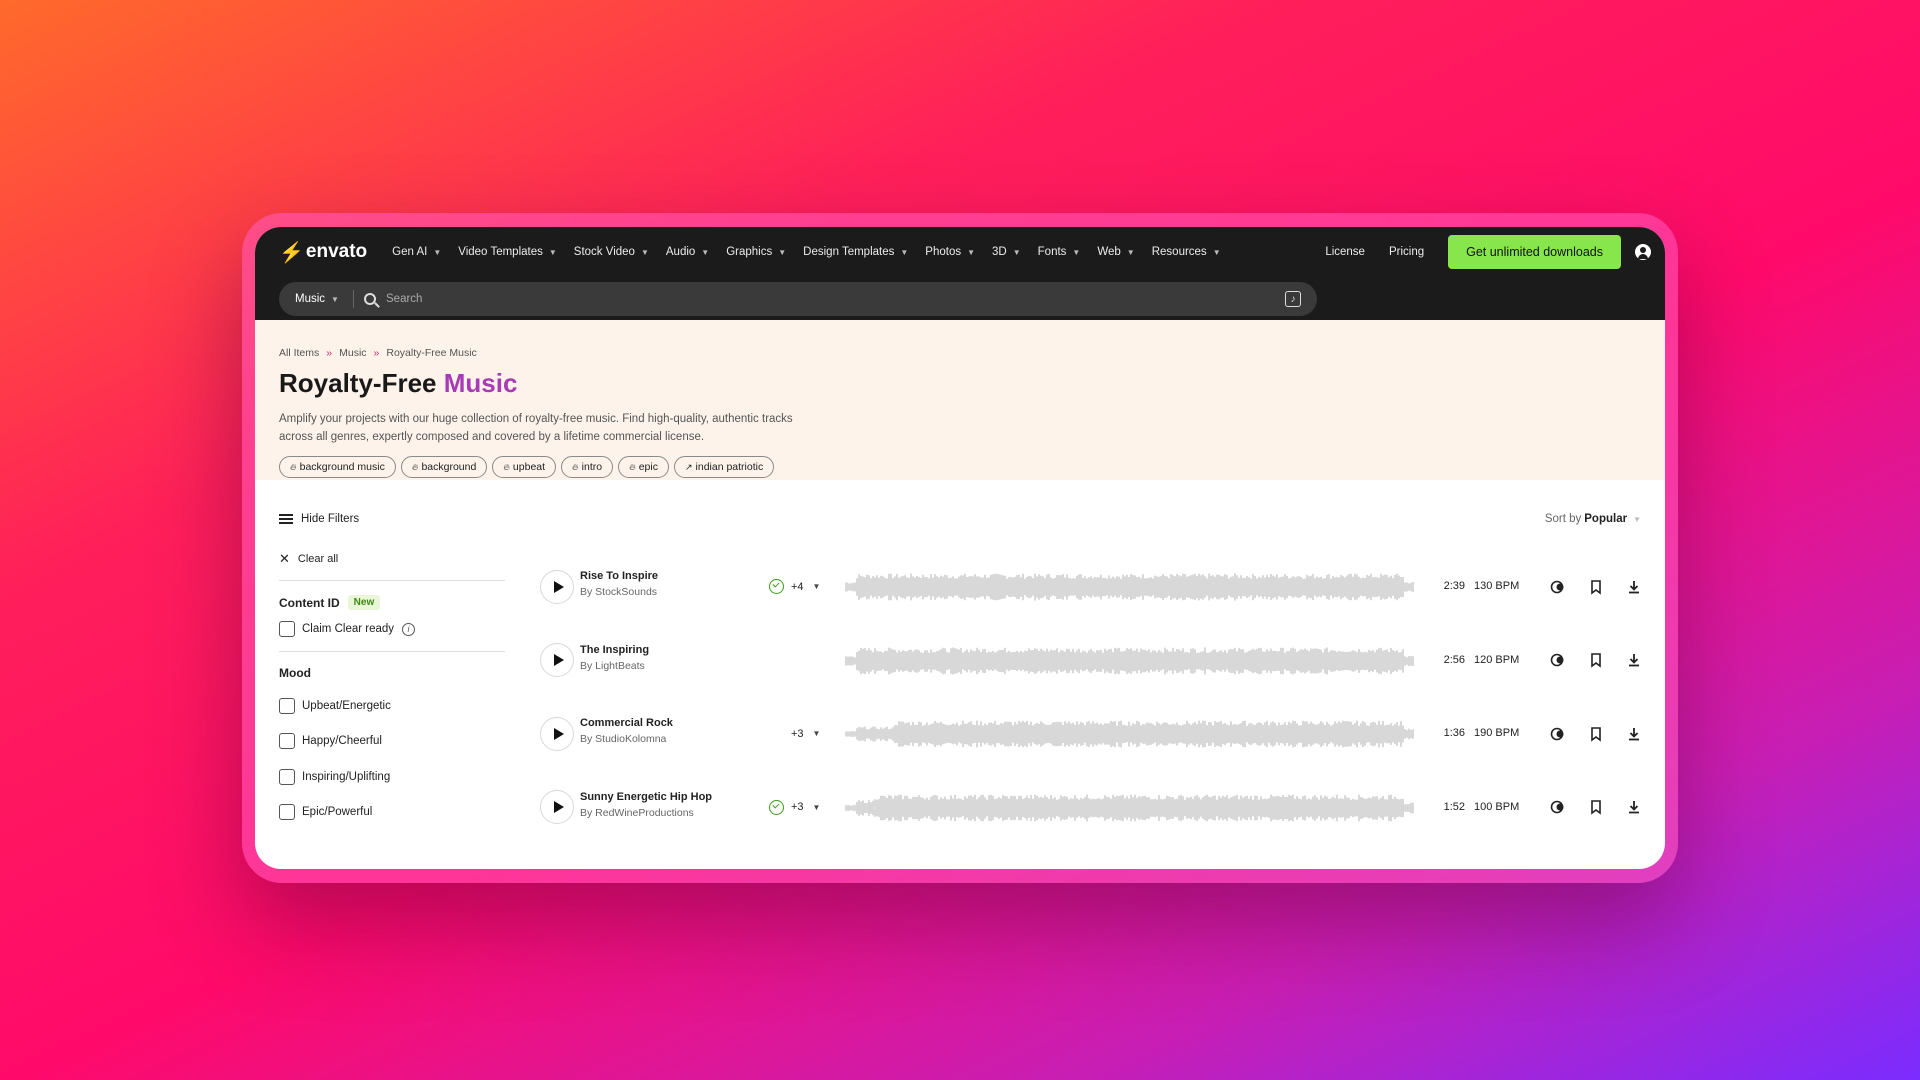 Image resolution: width=1920 pixels, height=1080 pixels. What do you see at coordinates (410, 252) in the screenshot?
I see `menu-label: Gen AI` at bounding box center [410, 252].